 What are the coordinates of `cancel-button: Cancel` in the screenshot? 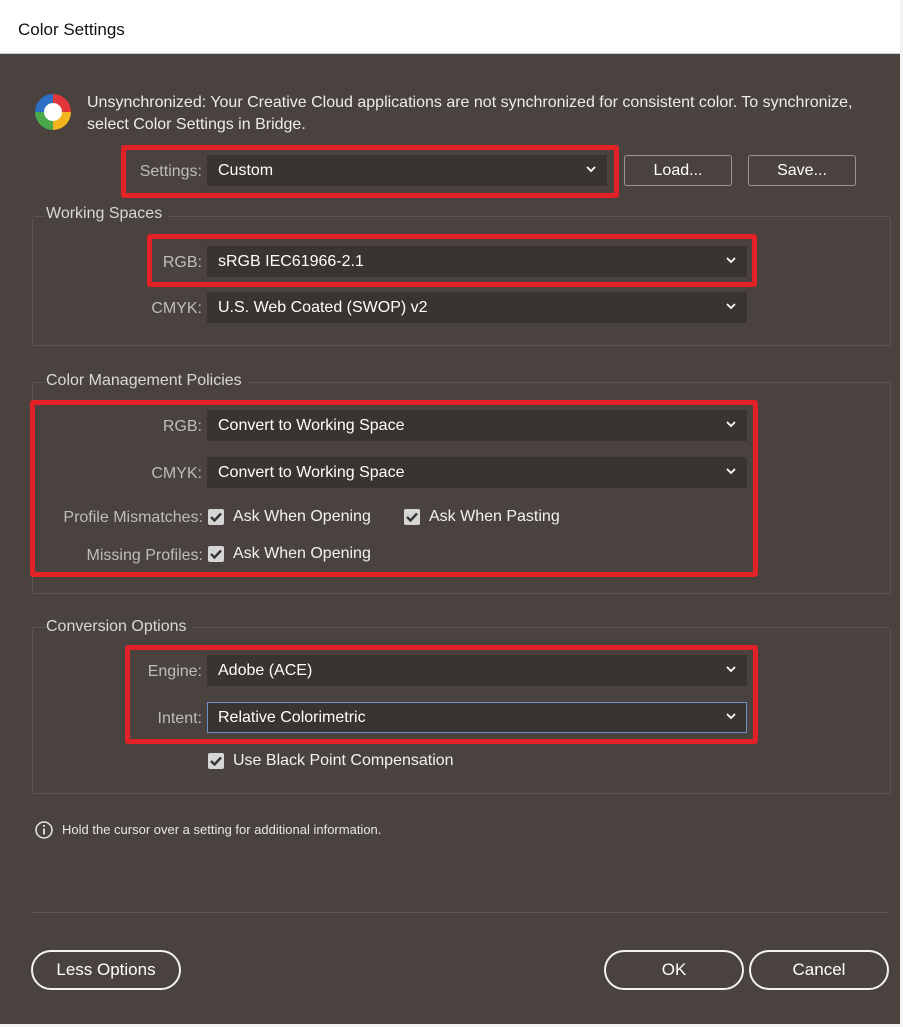 It's located at (819, 970).